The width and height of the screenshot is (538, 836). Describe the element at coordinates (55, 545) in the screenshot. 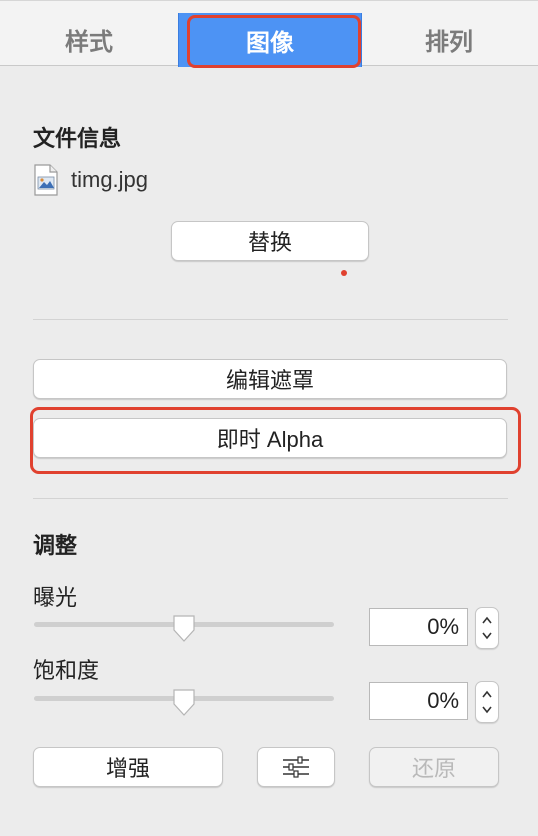

I see `adjust-title: 调整` at that location.